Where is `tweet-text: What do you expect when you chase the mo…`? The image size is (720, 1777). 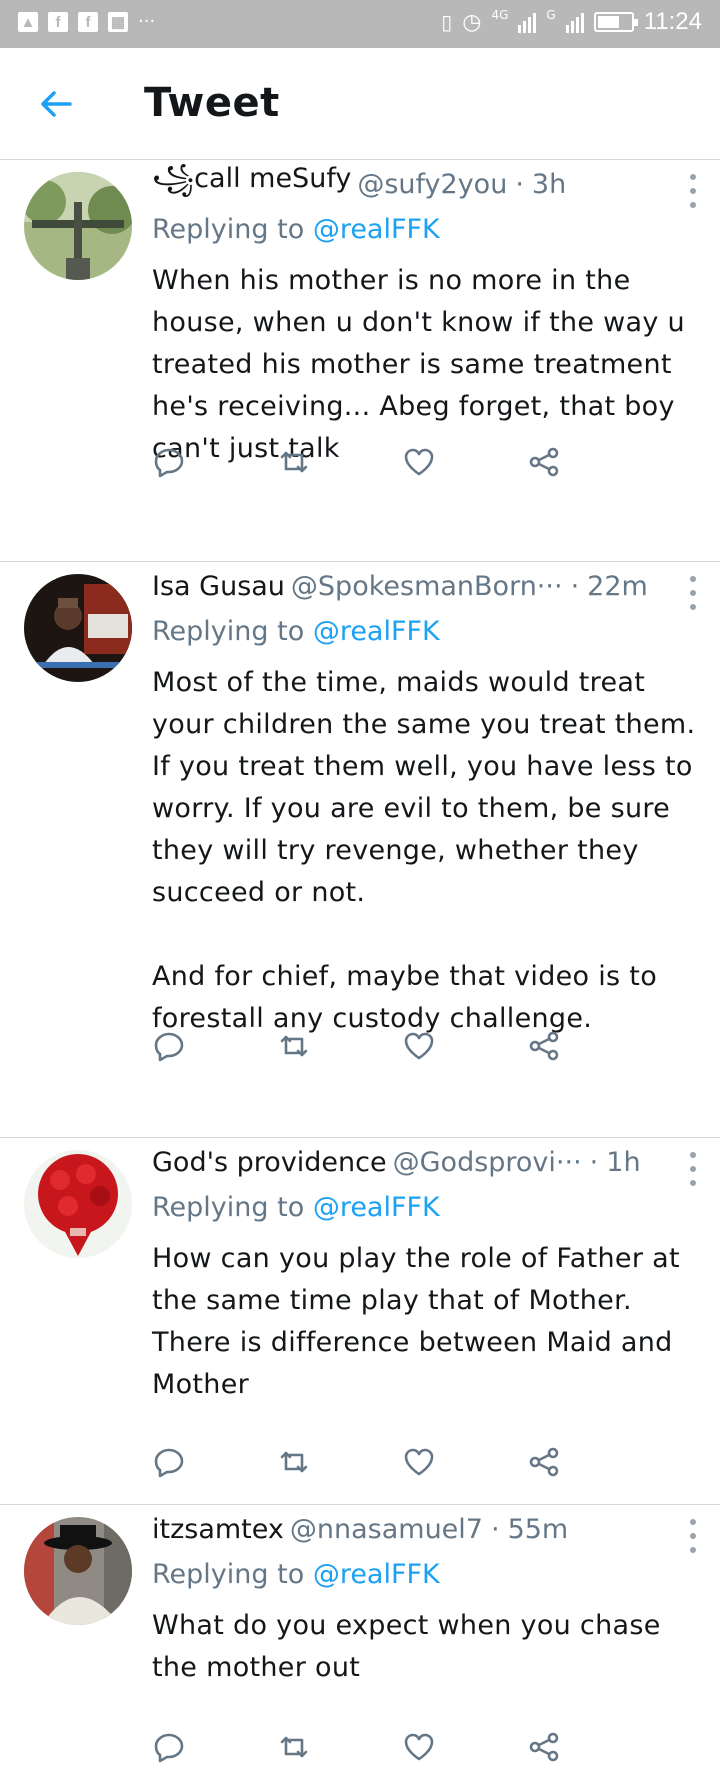 tweet-text: What do you expect when you chase the mo… is located at coordinates (411, 1646).